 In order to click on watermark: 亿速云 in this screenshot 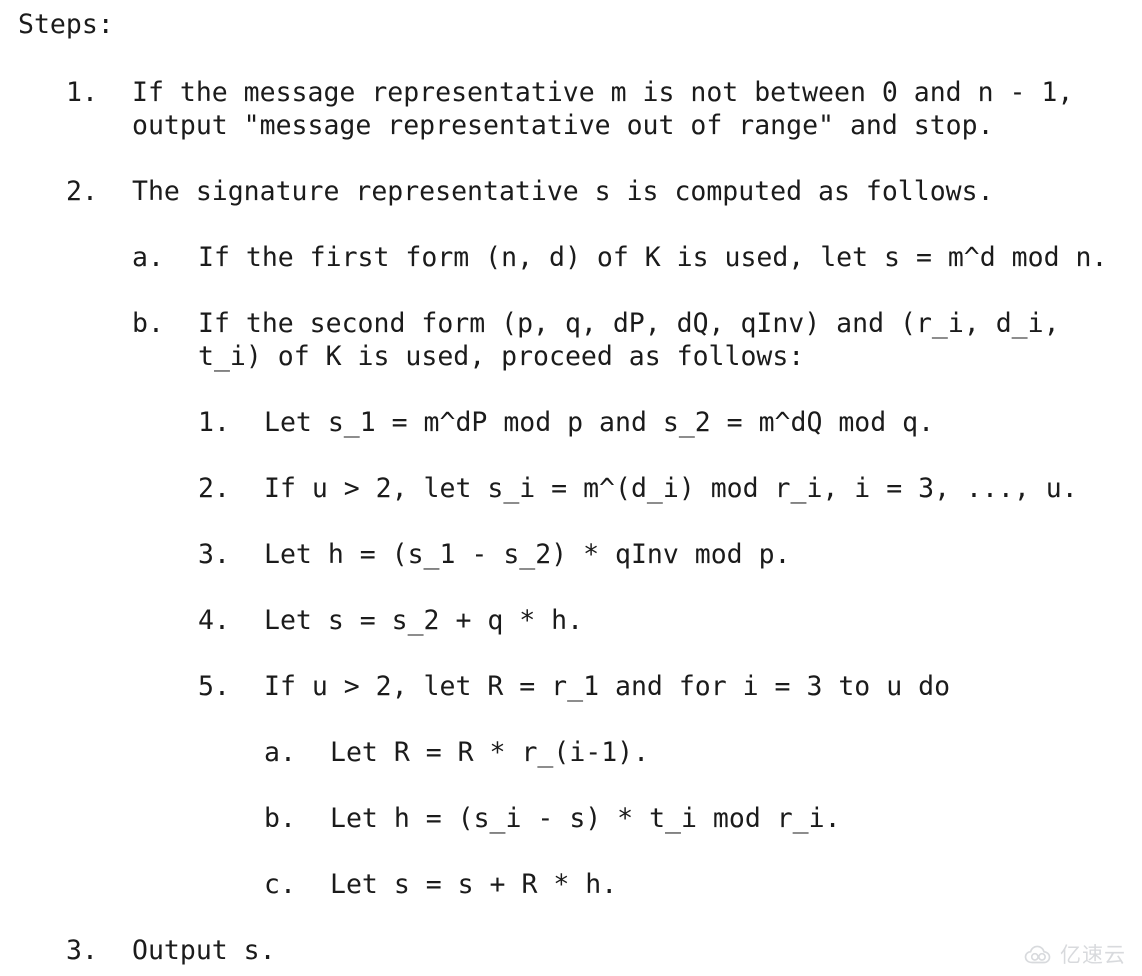, I will do `click(1075, 955)`.